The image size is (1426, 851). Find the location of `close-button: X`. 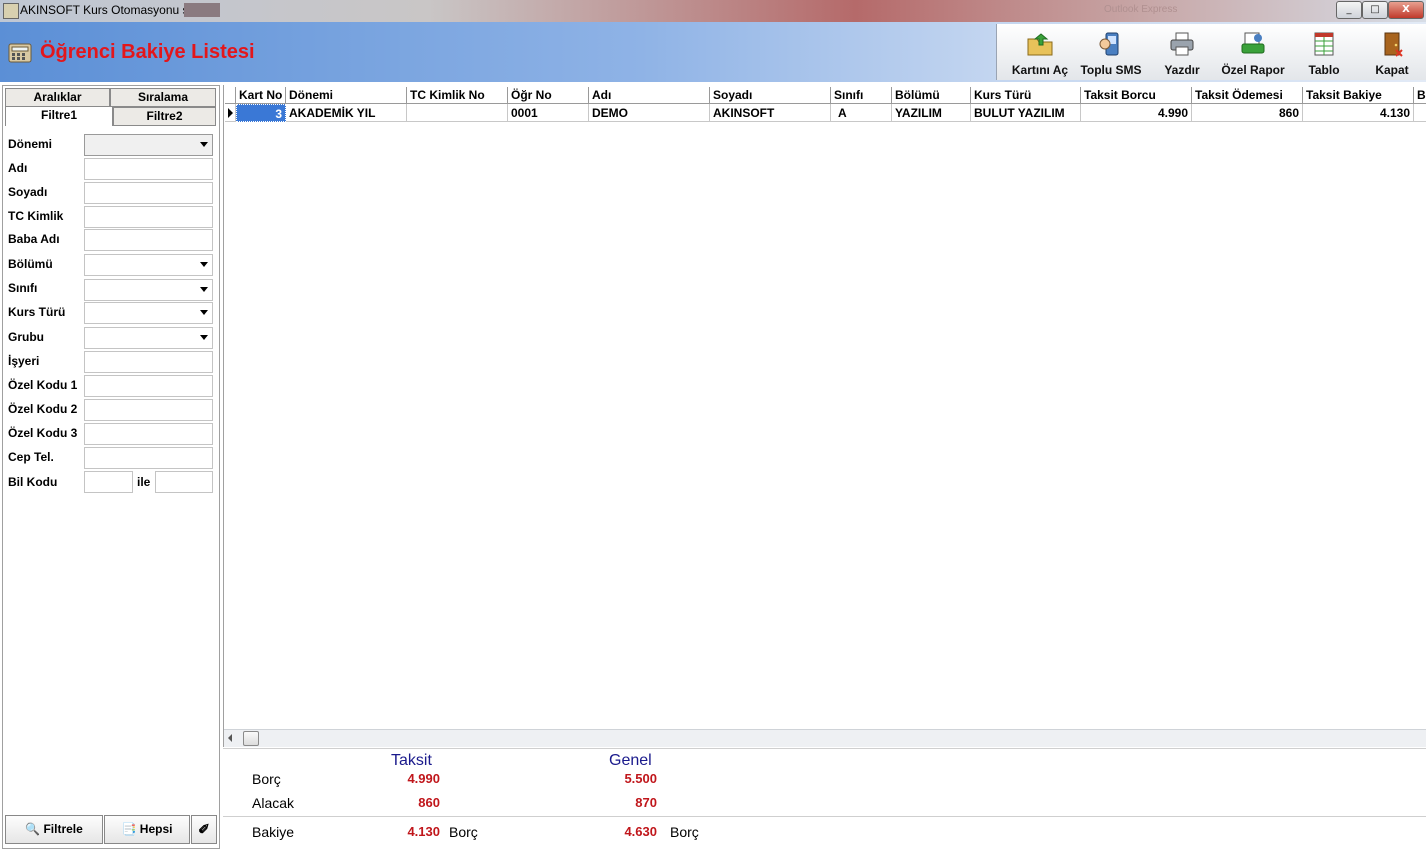

close-button: X is located at coordinates (1406, 10).